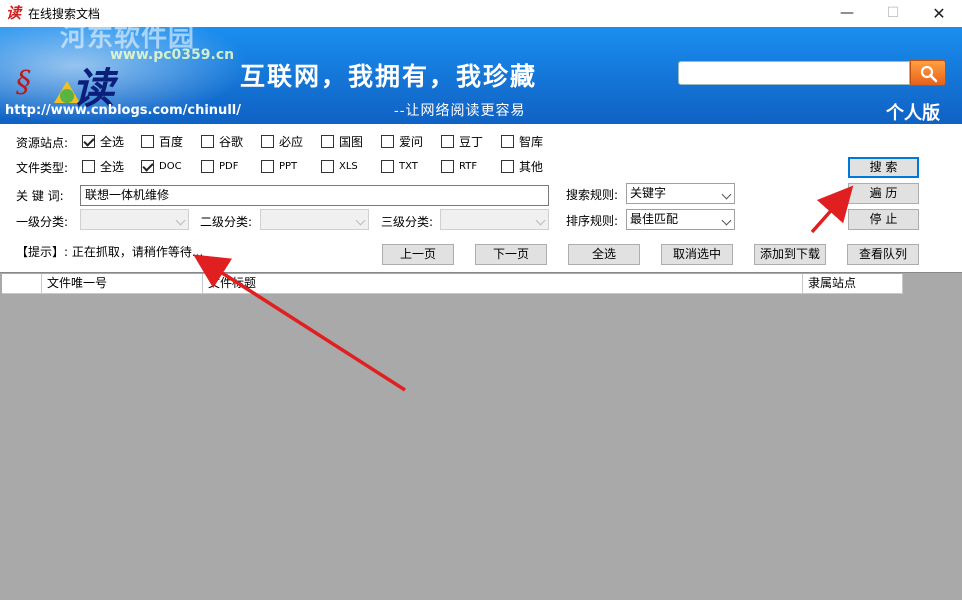 This screenshot has width=962, height=600. Describe the element at coordinates (314, 219) in the screenshot. I see `category2-select` at that location.